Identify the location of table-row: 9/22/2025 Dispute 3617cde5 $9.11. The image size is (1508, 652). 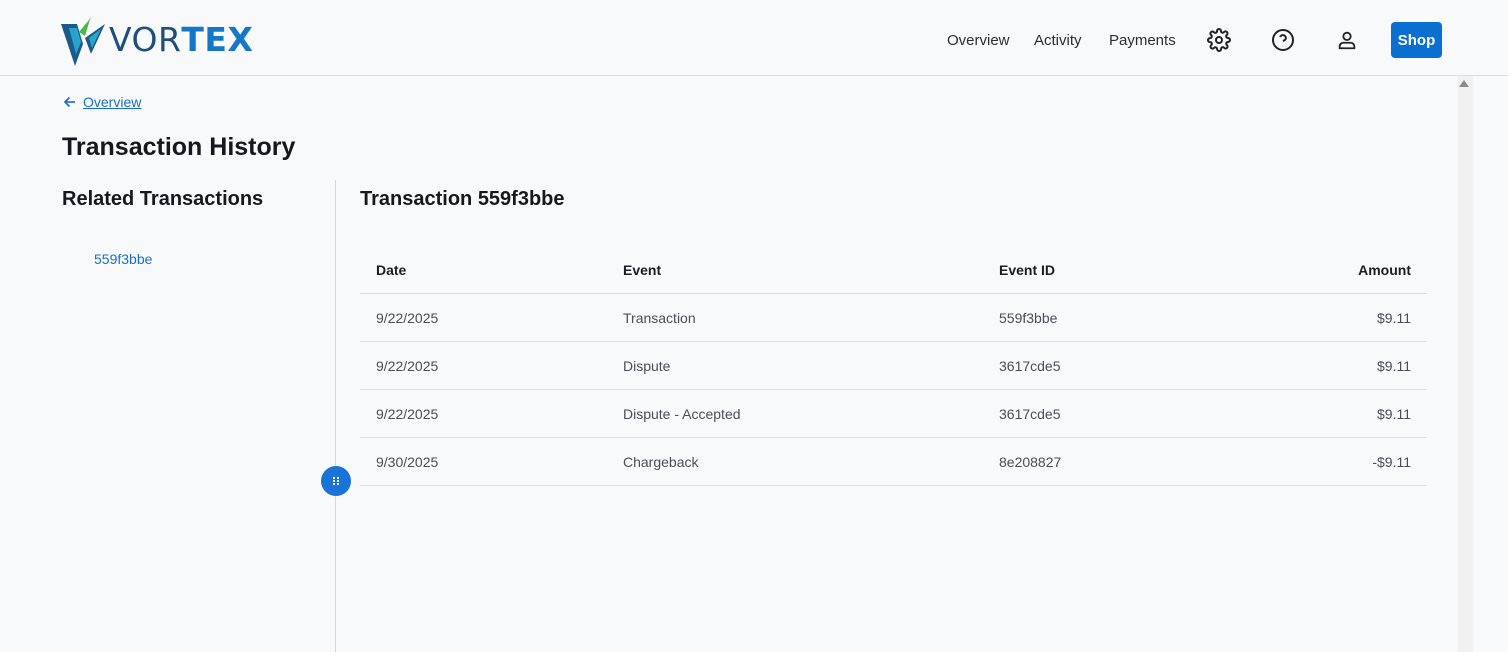
(893, 365).